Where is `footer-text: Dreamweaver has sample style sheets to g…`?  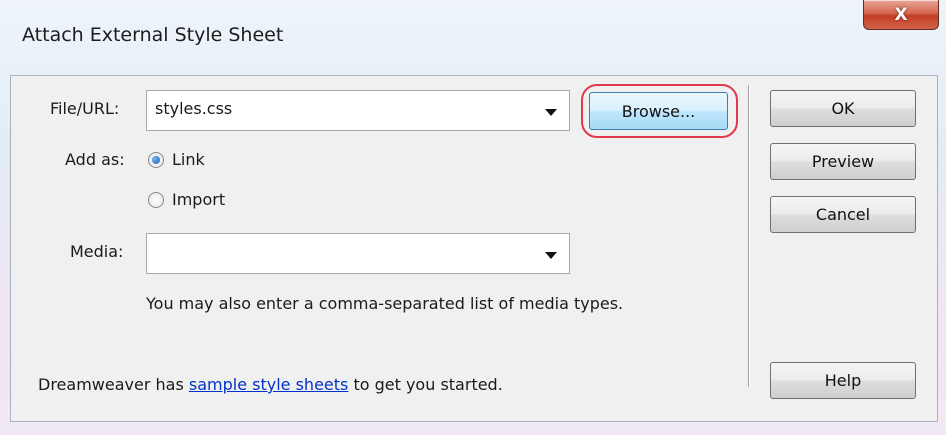
footer-text: Dreamweaver has sample style sheets to g… is located at coordinates (270, 384).